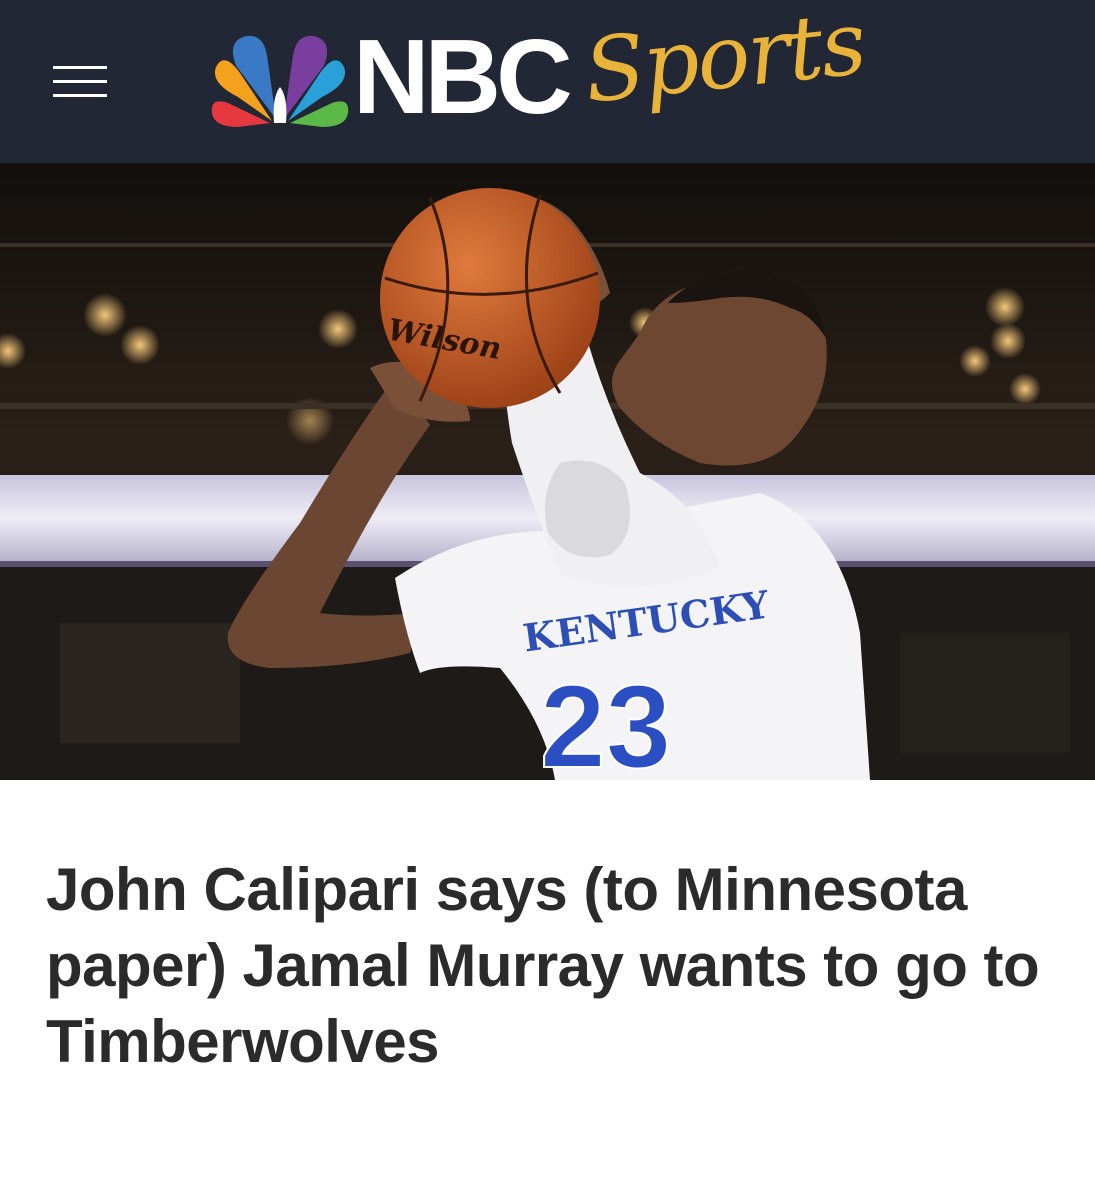 Image resolution: width=1095 pixels, height=1200 pixels. What do you see at coordinates (463, 77) in the screenshot?
I see `brand-name: NBC` at bounding box center [463, 77].